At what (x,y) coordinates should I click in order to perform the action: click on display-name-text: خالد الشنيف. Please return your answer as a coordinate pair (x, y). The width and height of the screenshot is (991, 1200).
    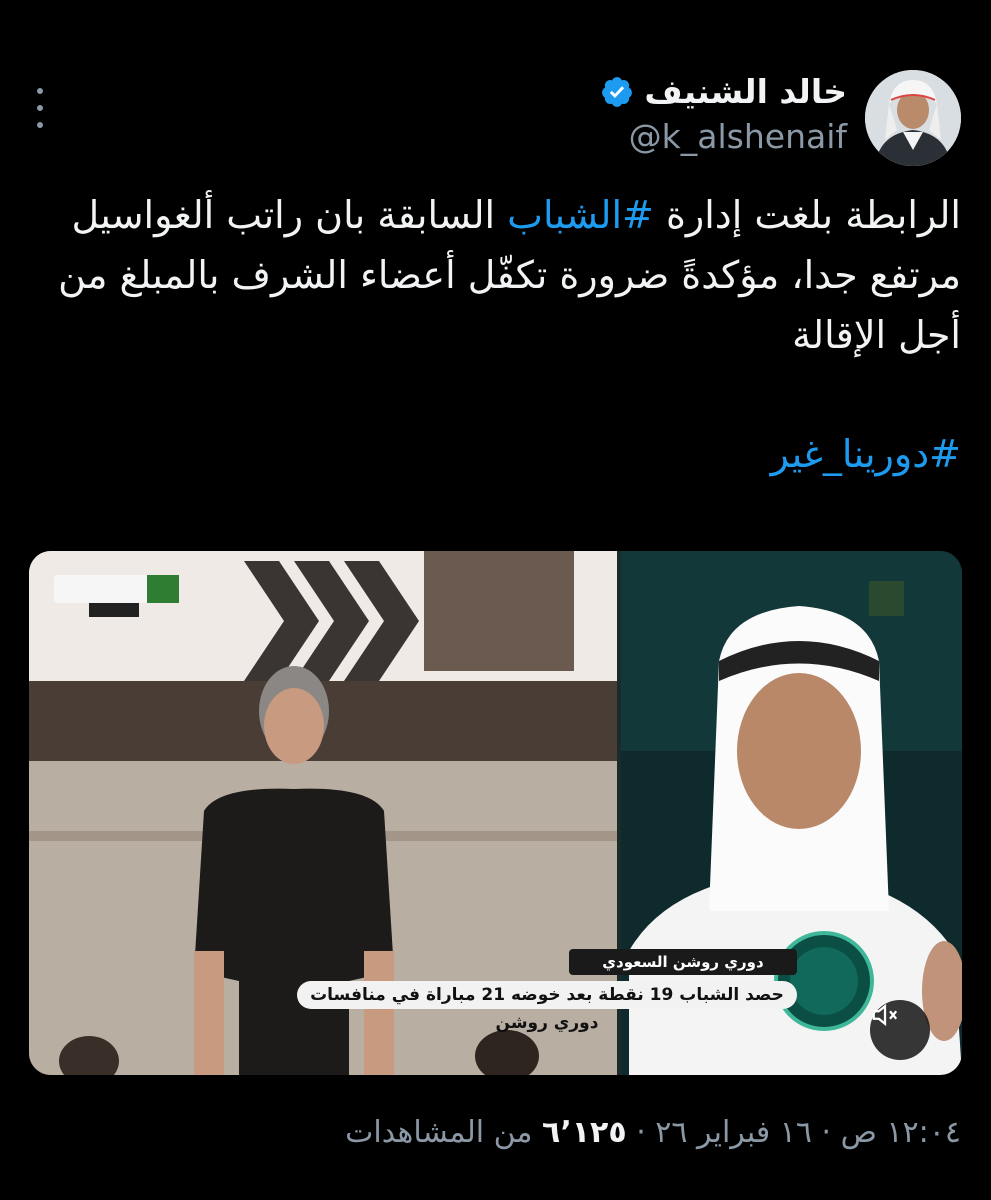
    Looking at the image, I should click on (745, 91).